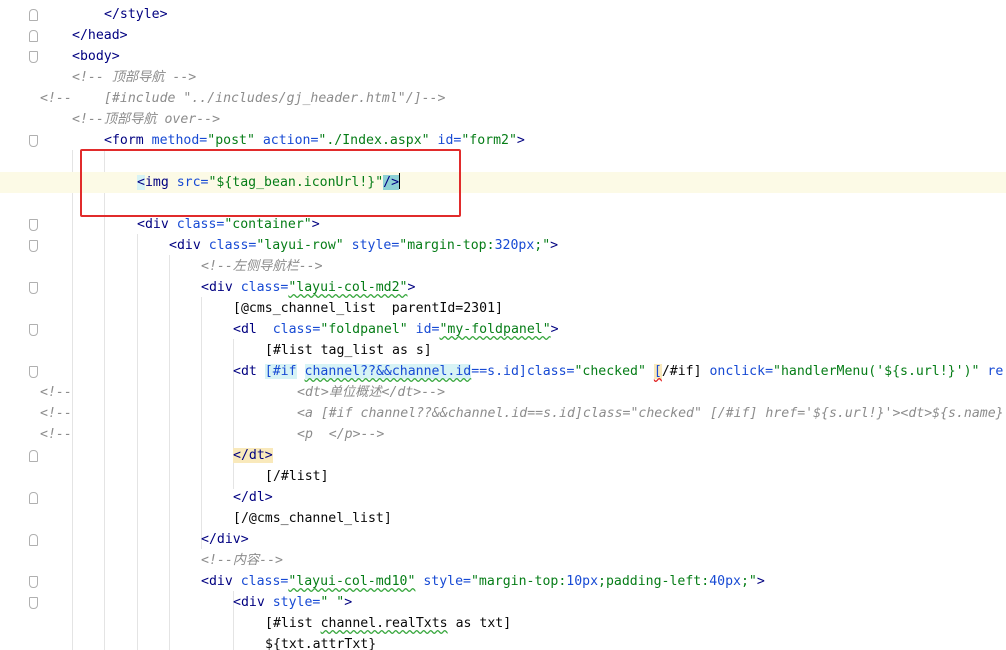 The height and width of the screenshot is (650, 1006). What do you see at coordinates (503, 224) in the screenshot?
I see `code-line: <div class="container">` at bounding box center [503, 224].